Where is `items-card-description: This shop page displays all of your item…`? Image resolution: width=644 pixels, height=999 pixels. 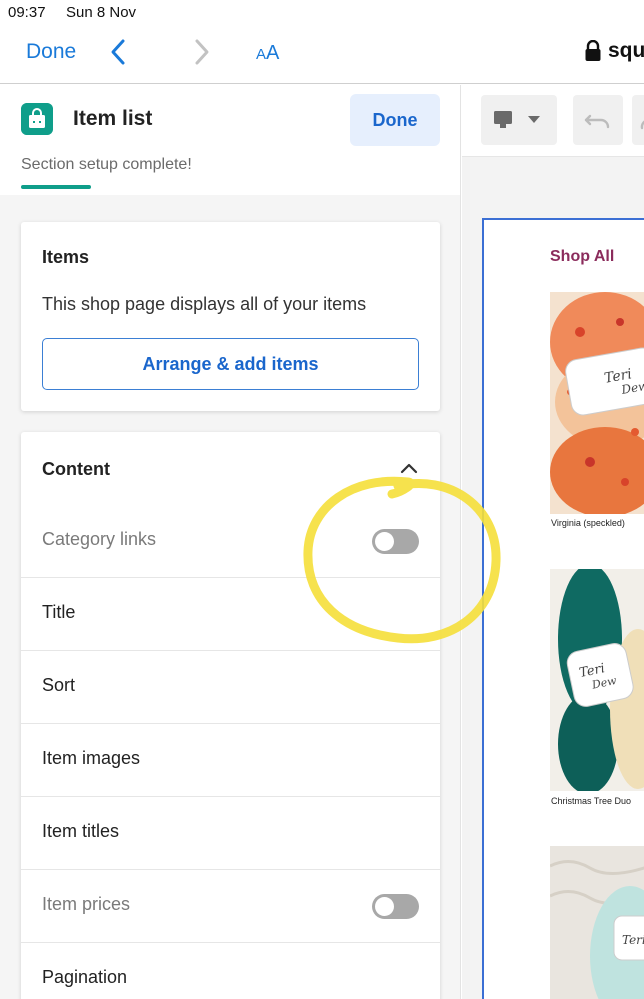 items-card-description: This shop page displays all of your item… is located at coordinates (204, 304).